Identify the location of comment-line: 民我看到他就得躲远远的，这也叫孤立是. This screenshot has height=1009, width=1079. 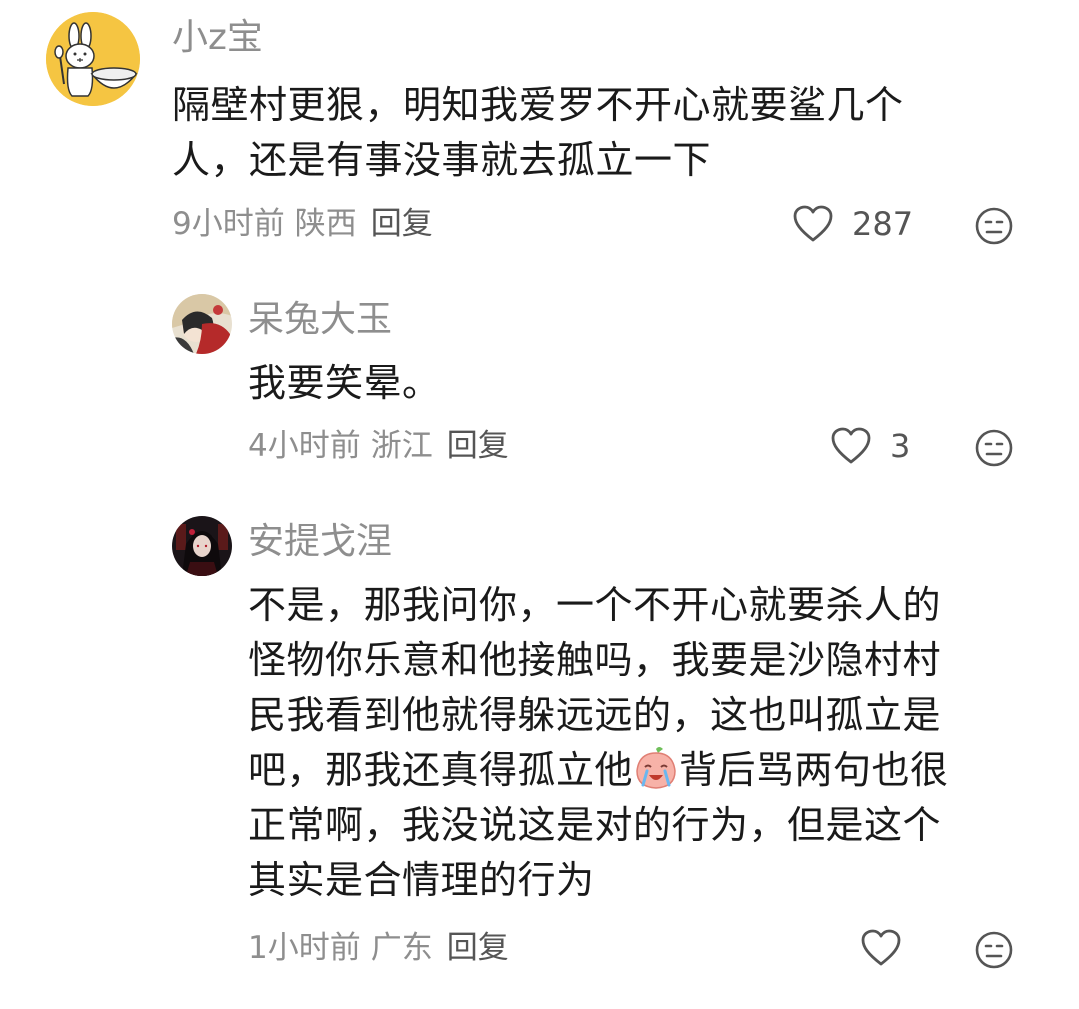
(595, 715).